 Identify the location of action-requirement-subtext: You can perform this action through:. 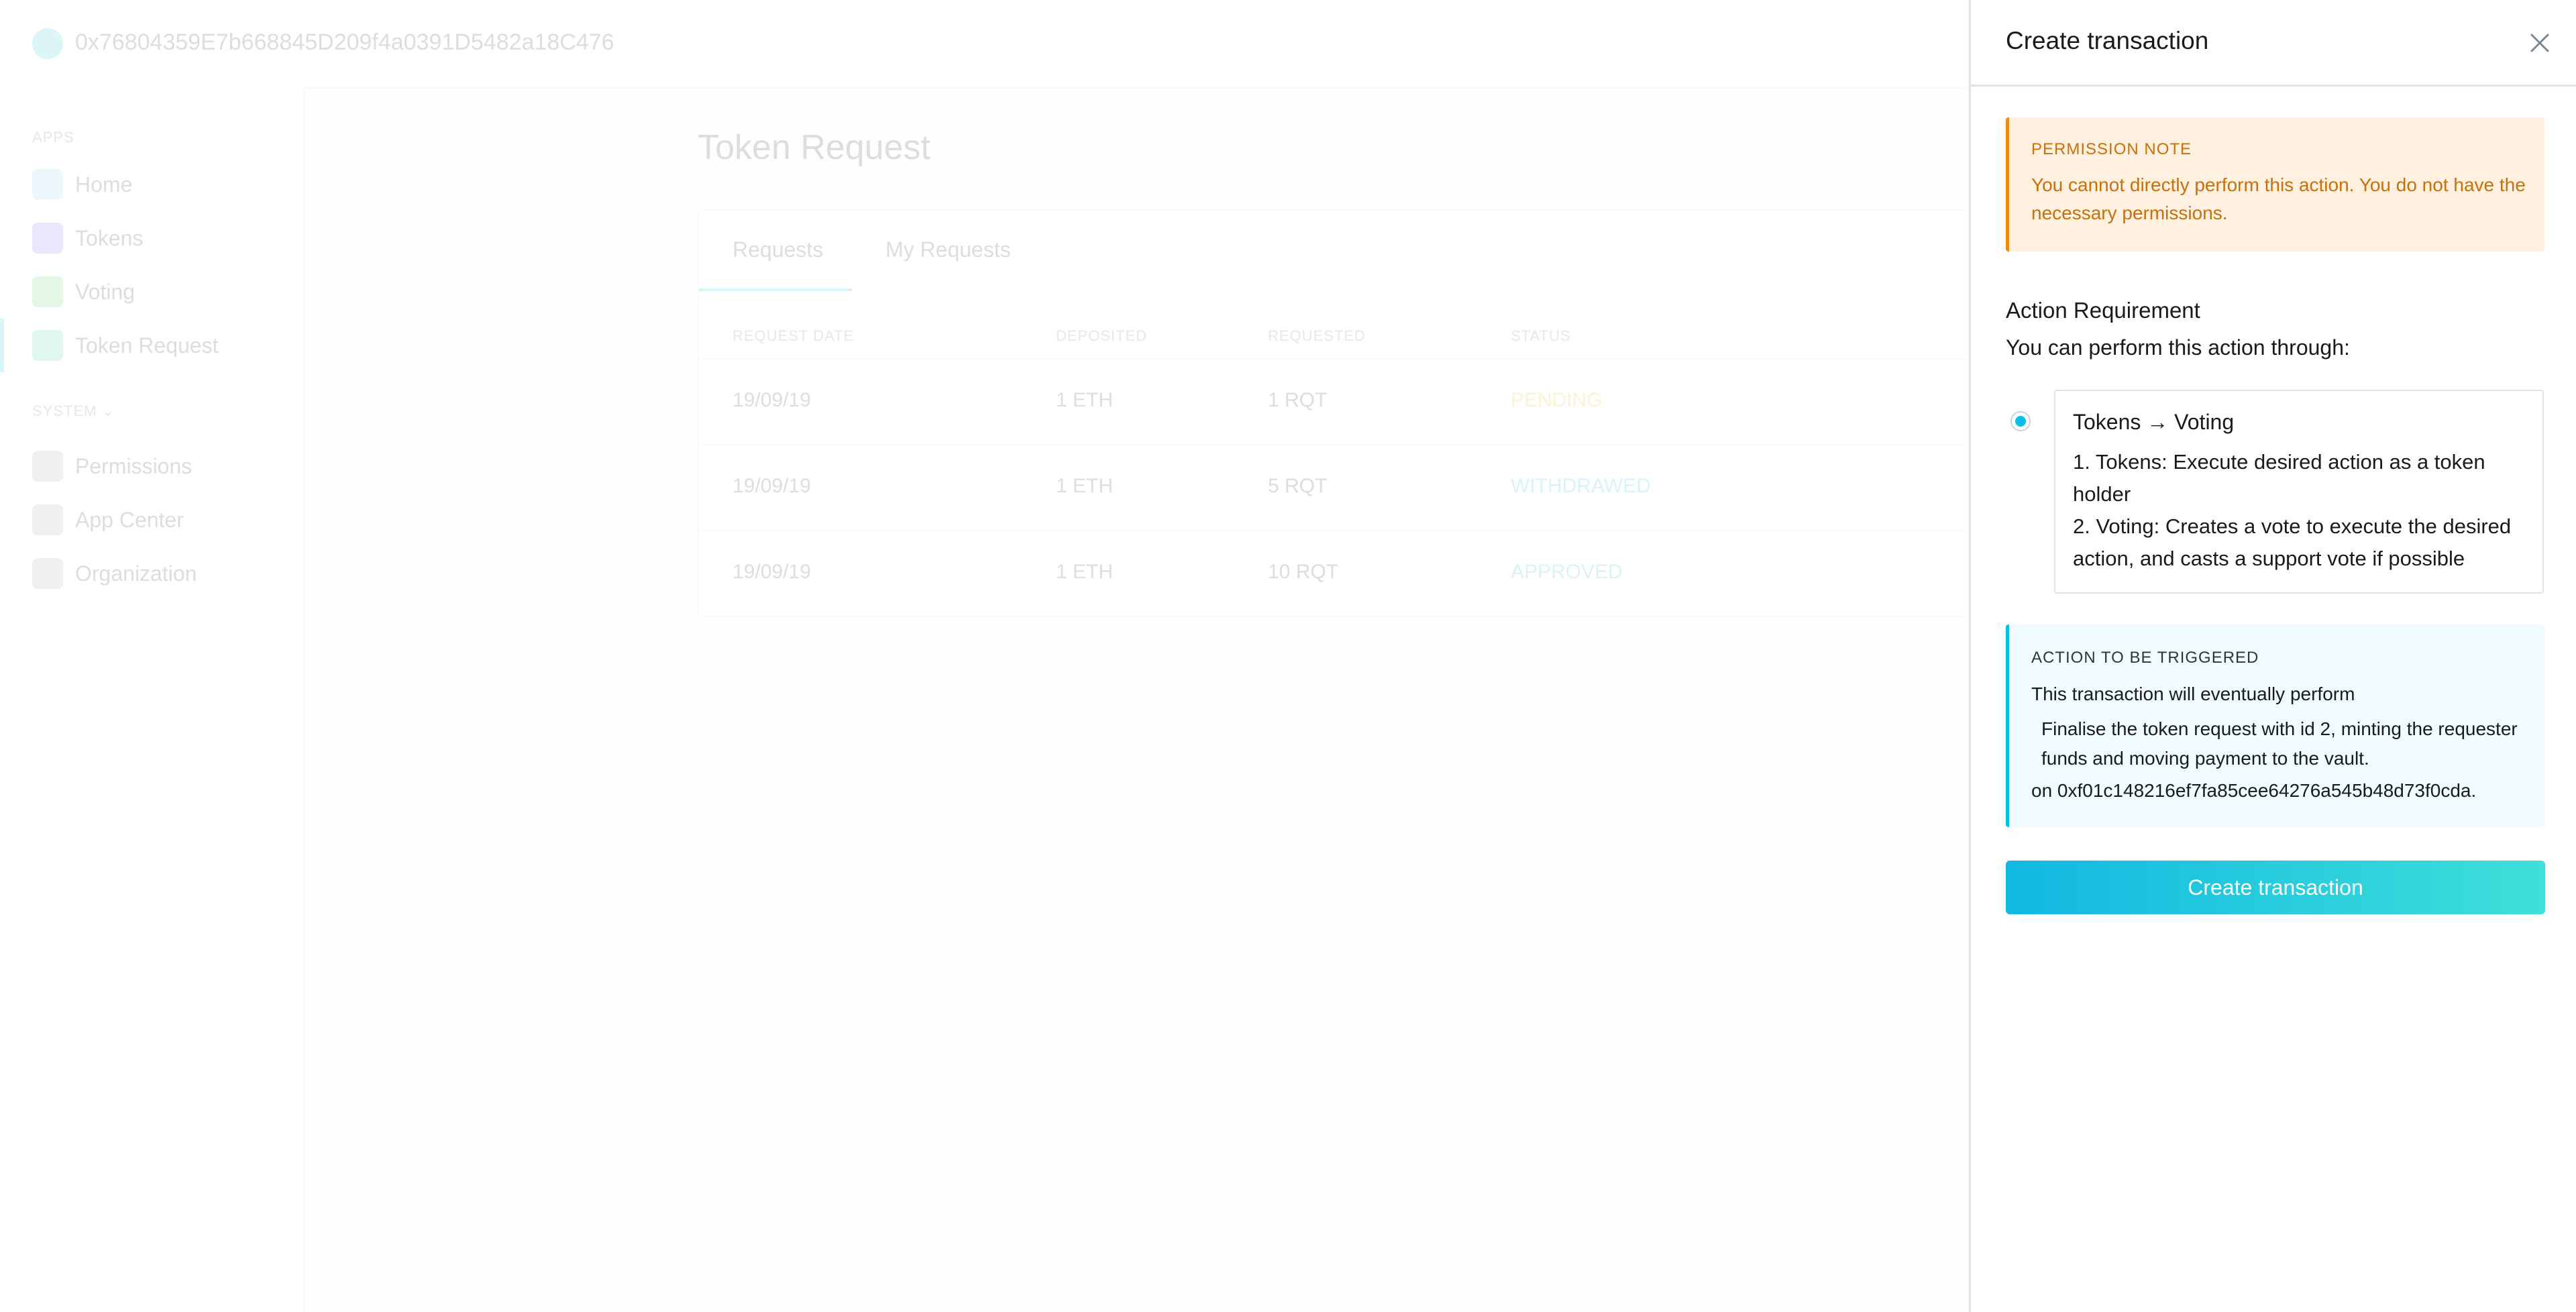
(2178, 347).